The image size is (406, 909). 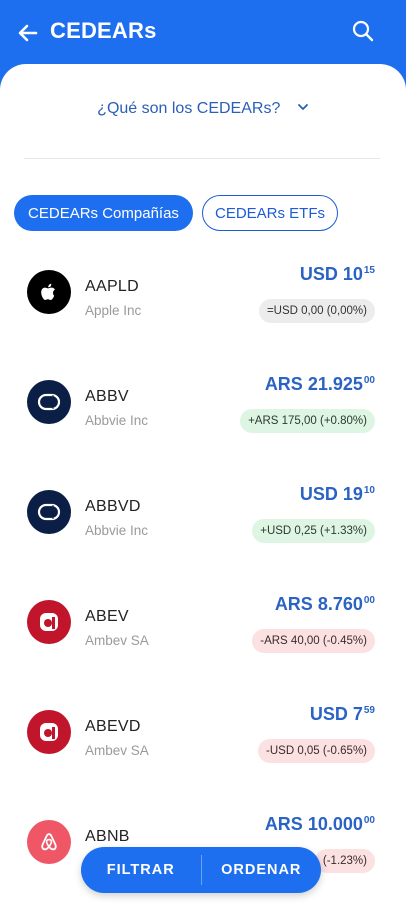 I want to click on search-button, so click(x=363, y=31).